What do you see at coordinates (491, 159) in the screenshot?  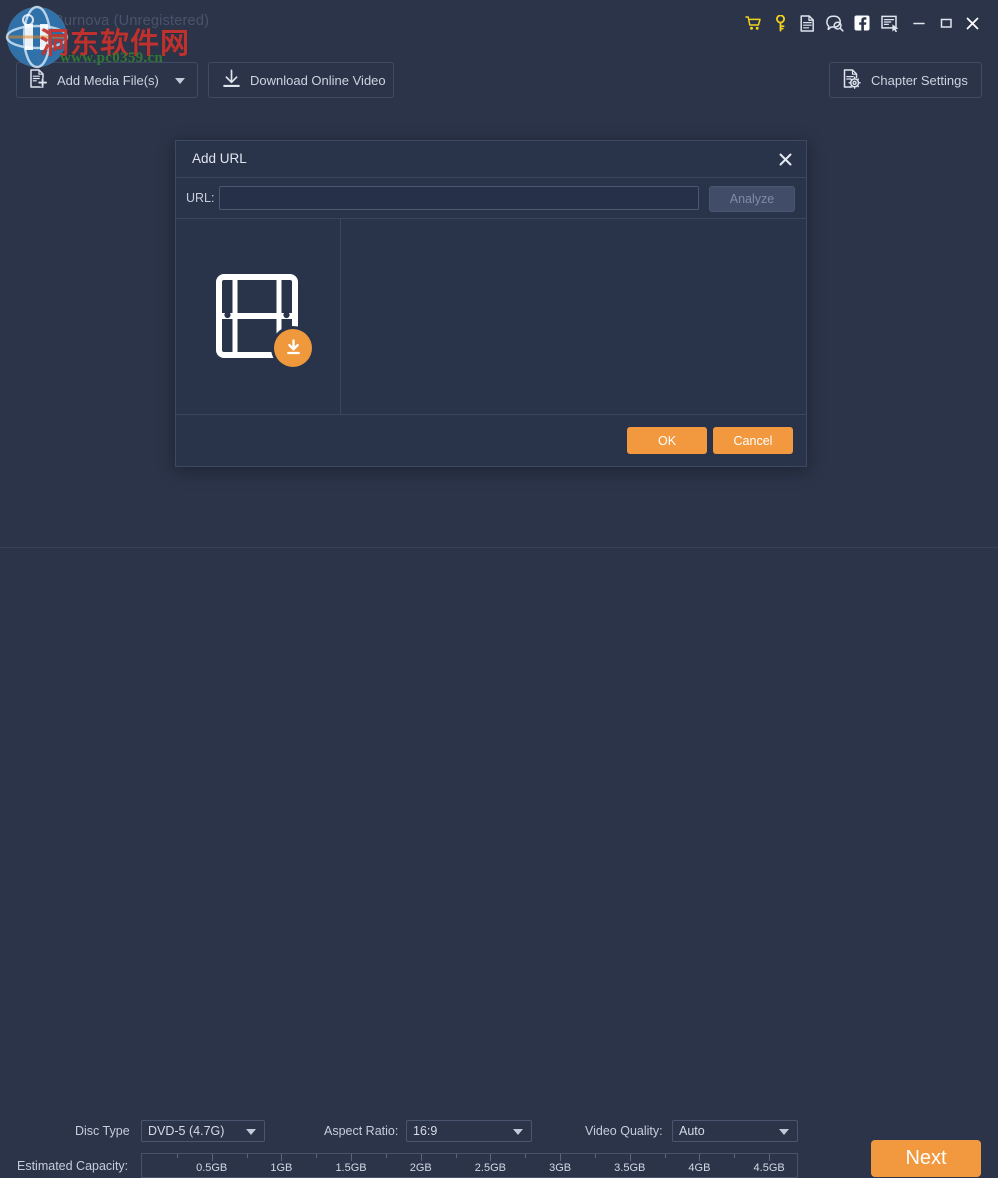 I see `dialog-header: Add URL` at bounding box center [491, 159].